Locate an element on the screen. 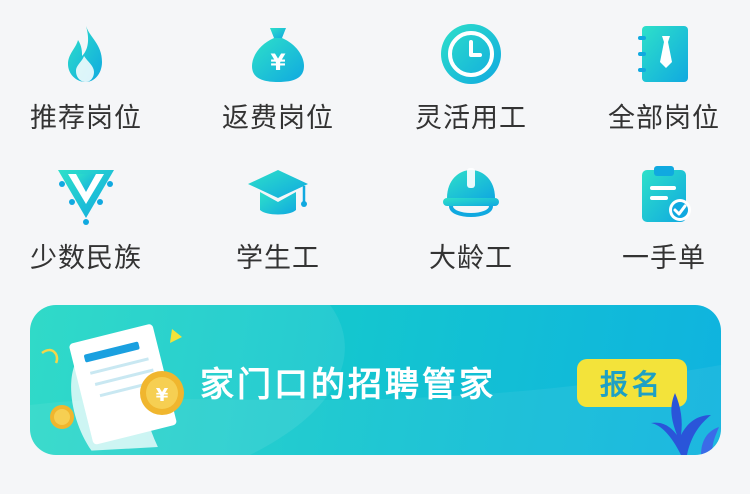 This screenshot has width=750, height=494. ethnic-collar-icon is located at coordinates (86, 197).